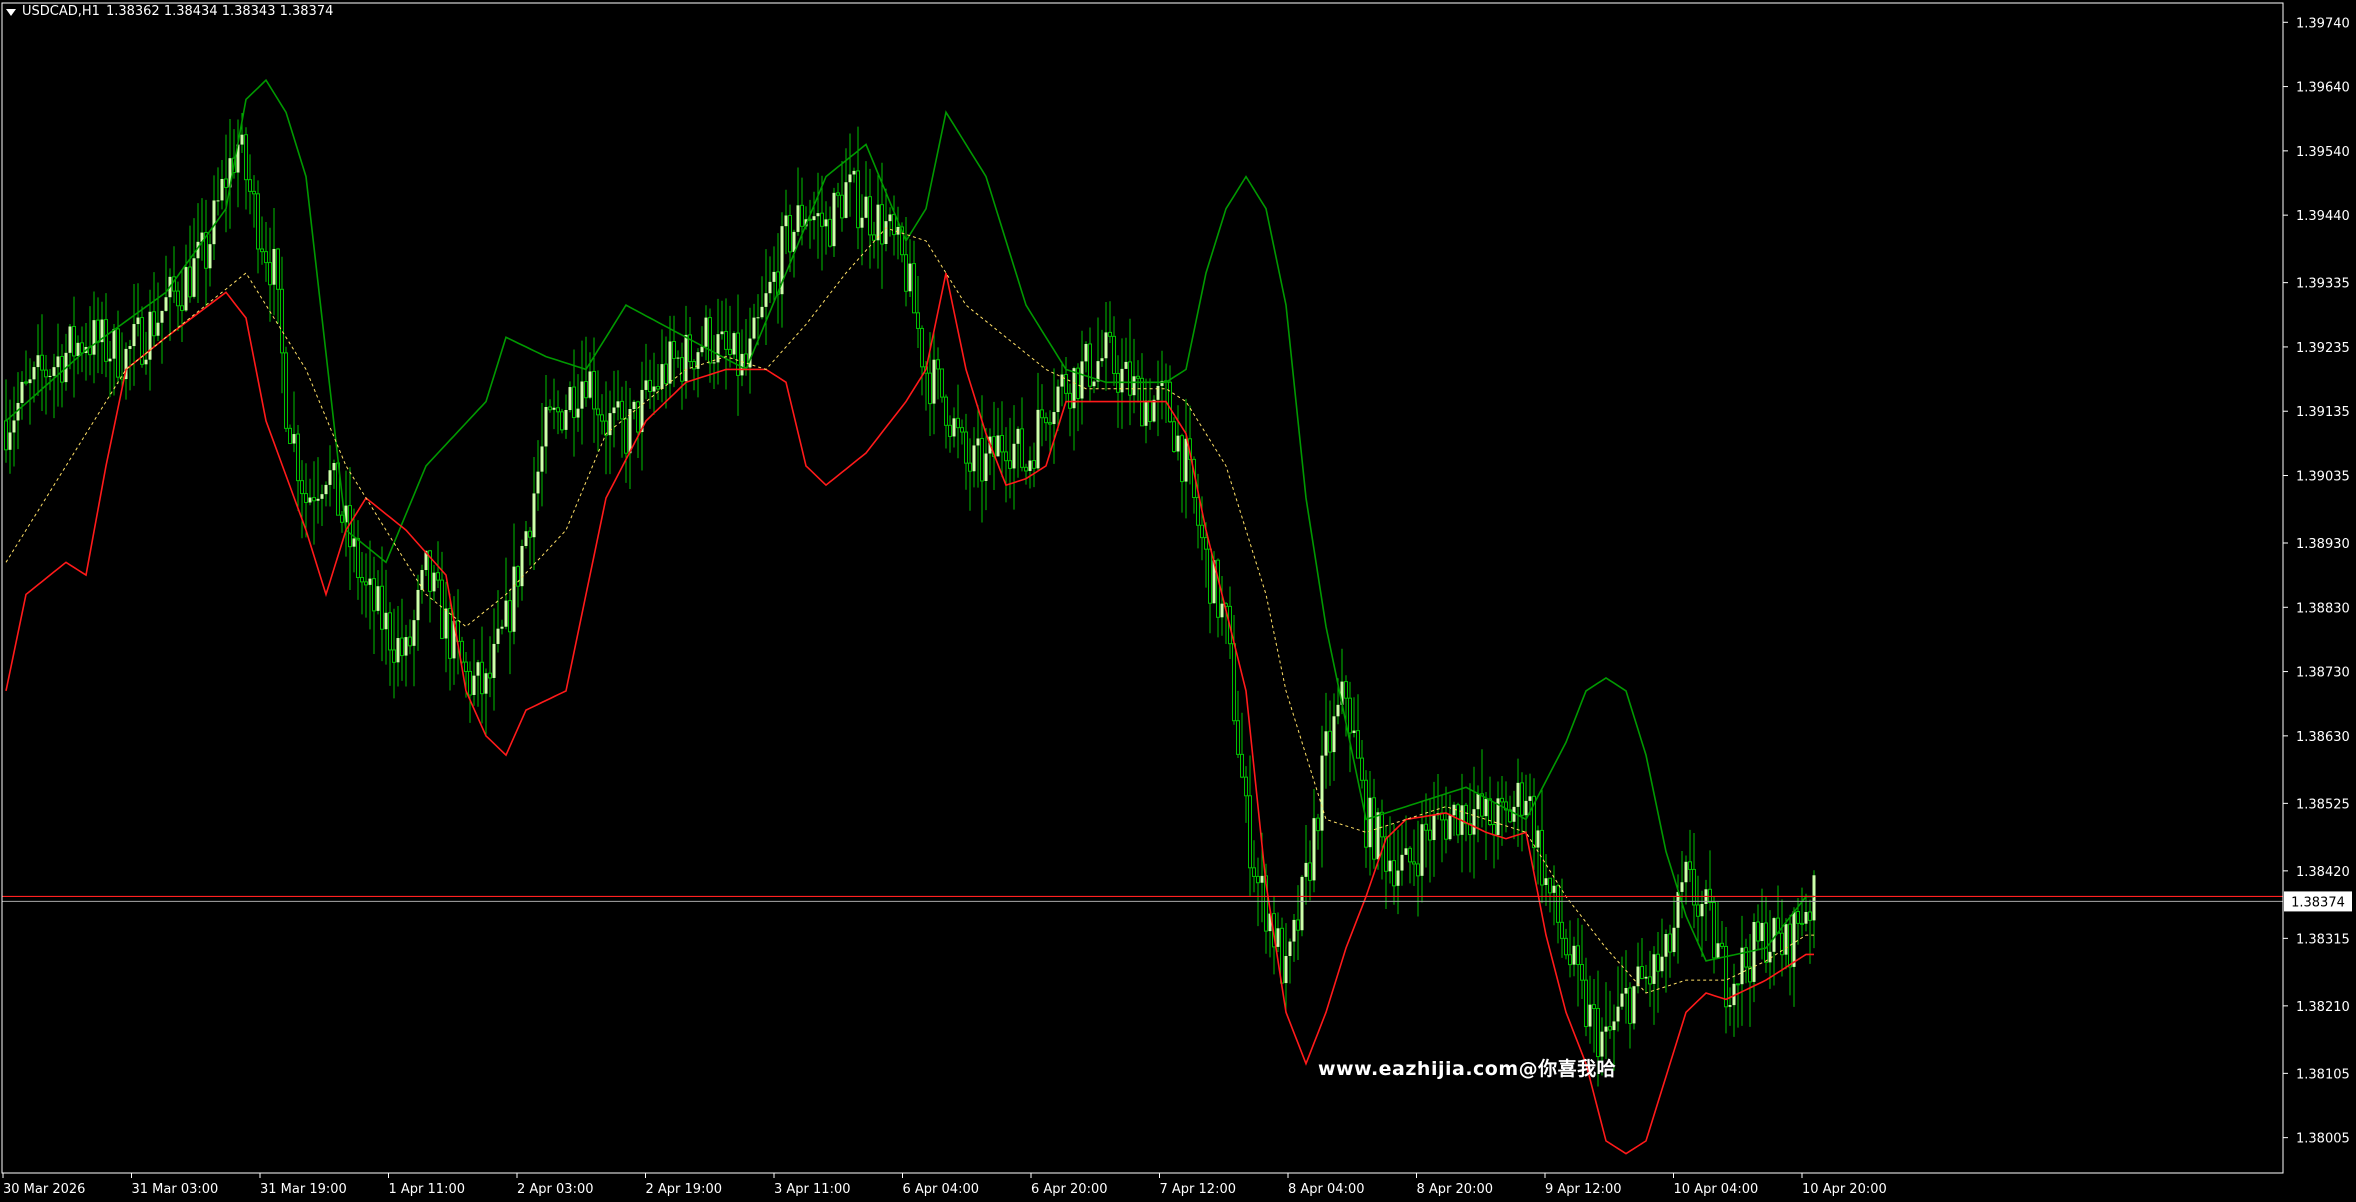  I want to click on price-tick-label: 1.38420, so click(2323, 872).